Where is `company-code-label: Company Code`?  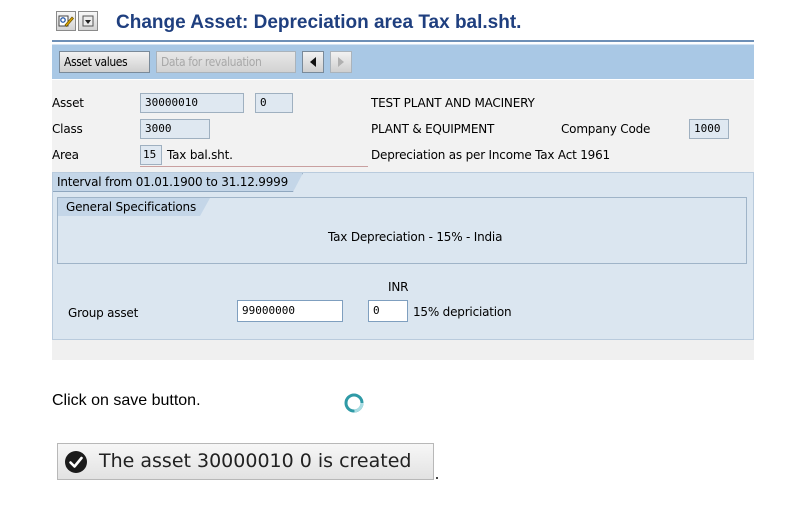 company-code-label: Company Code is located at coordinates (606, 129).